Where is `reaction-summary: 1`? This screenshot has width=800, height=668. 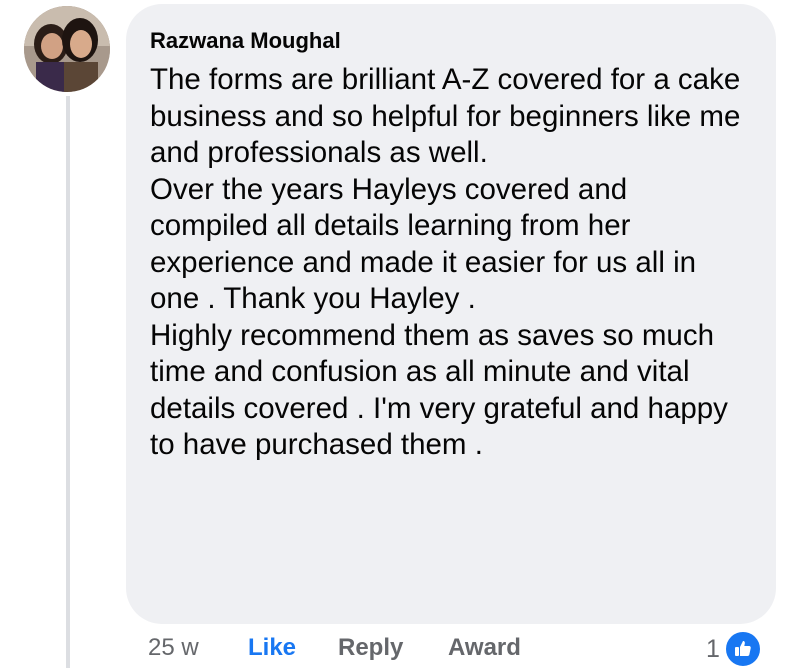
reaction-summary: 1 is located at coordinates (734, 649).